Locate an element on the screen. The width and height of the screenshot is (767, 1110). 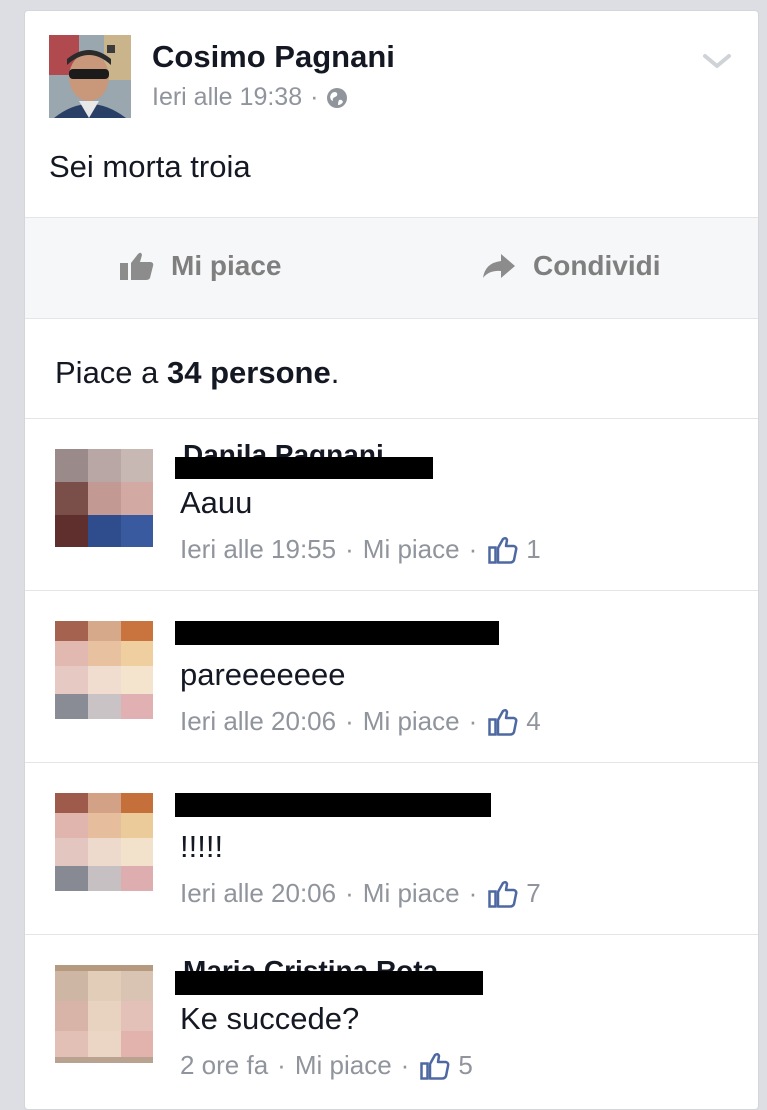
comment-like-count: 5 is located at coordinates (465, 1065).